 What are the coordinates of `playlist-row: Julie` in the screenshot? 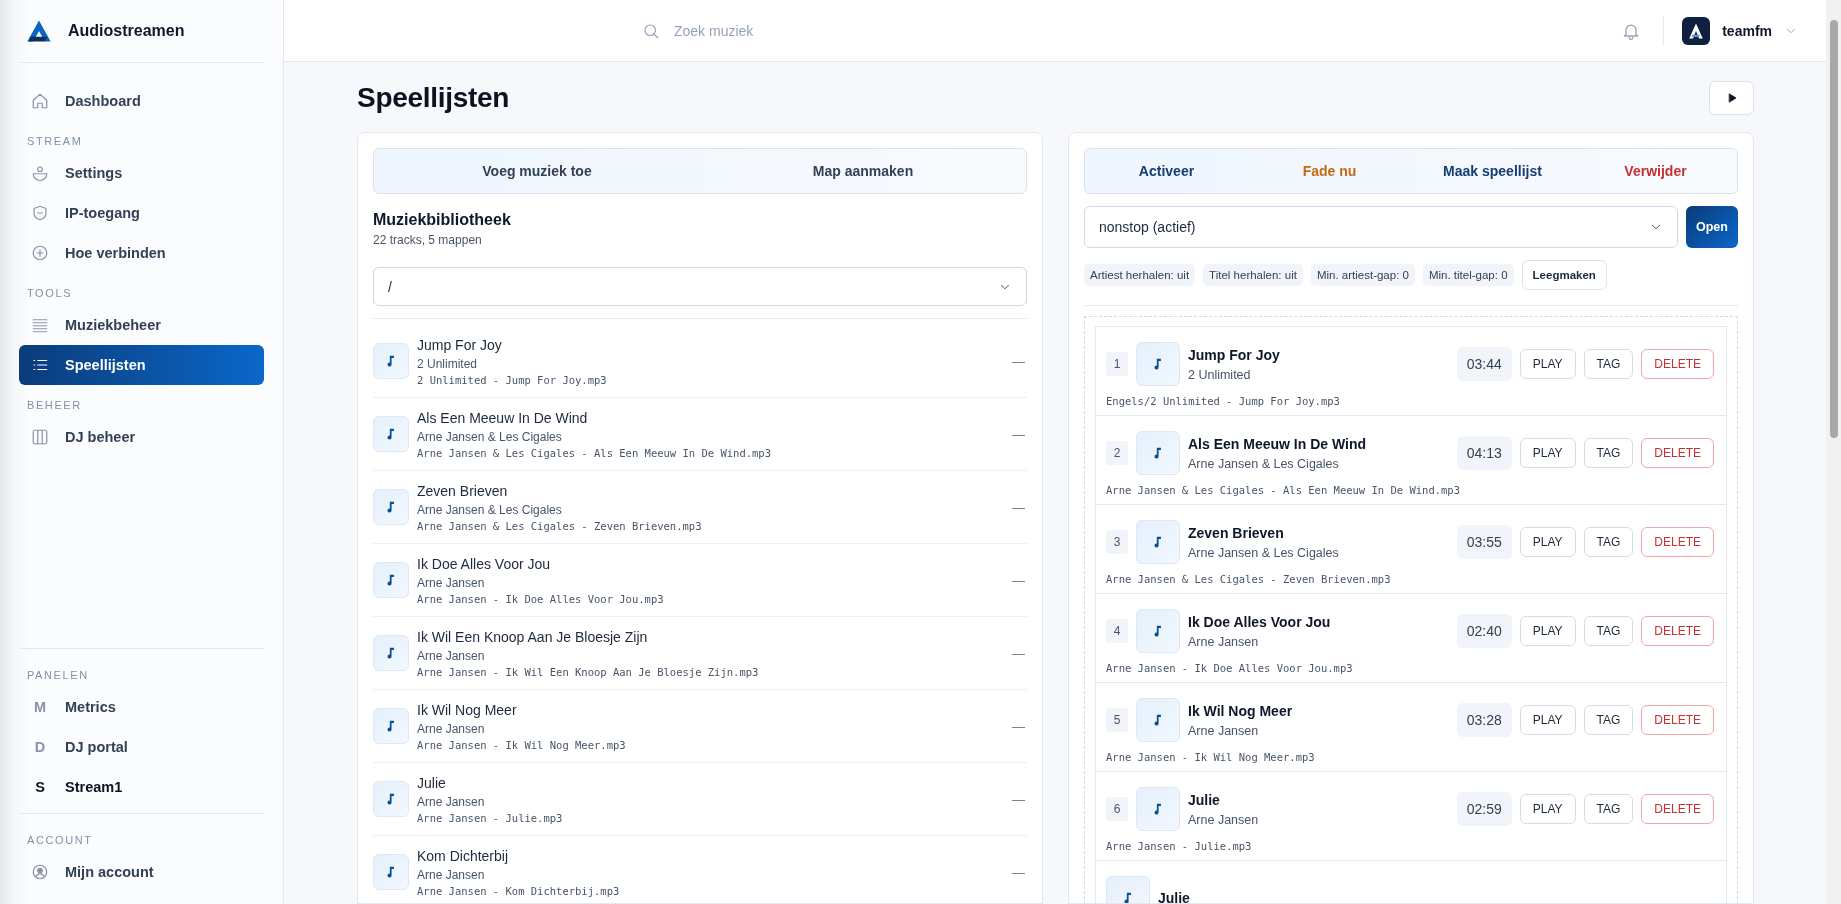 It's located at (1411, 881).